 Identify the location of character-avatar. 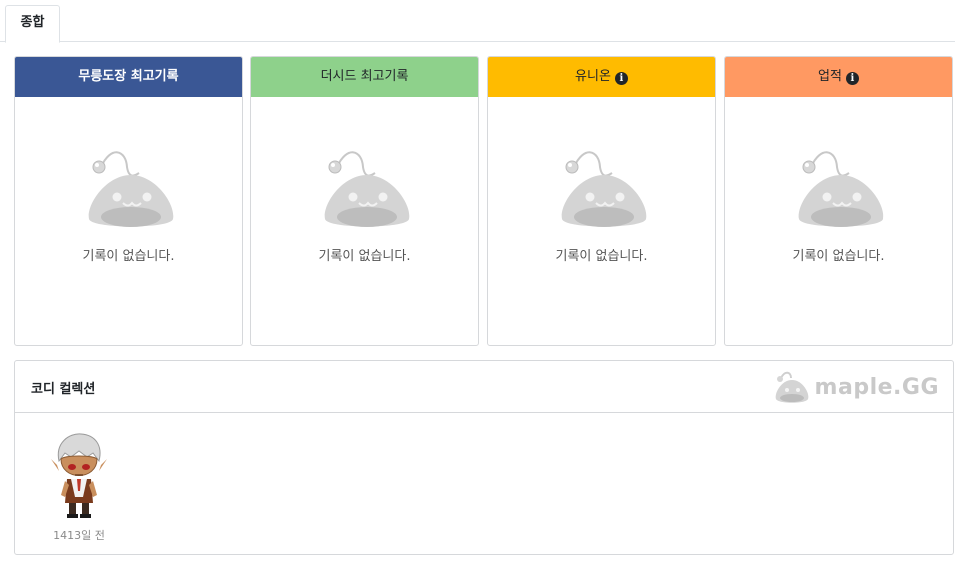
(79, 475).